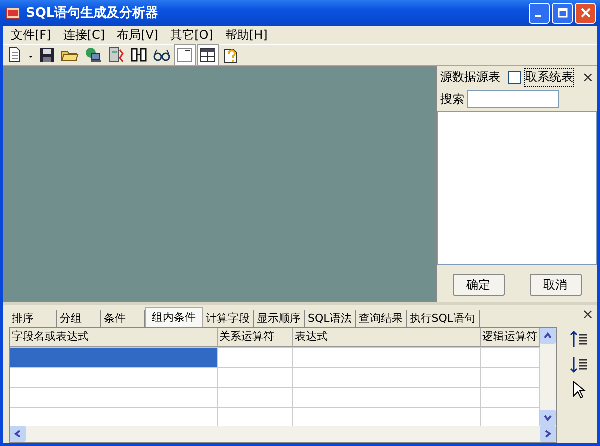 The width and height of the screenshot is (600, 446). I want to click on tab: 计算字段, so click(228, 318).